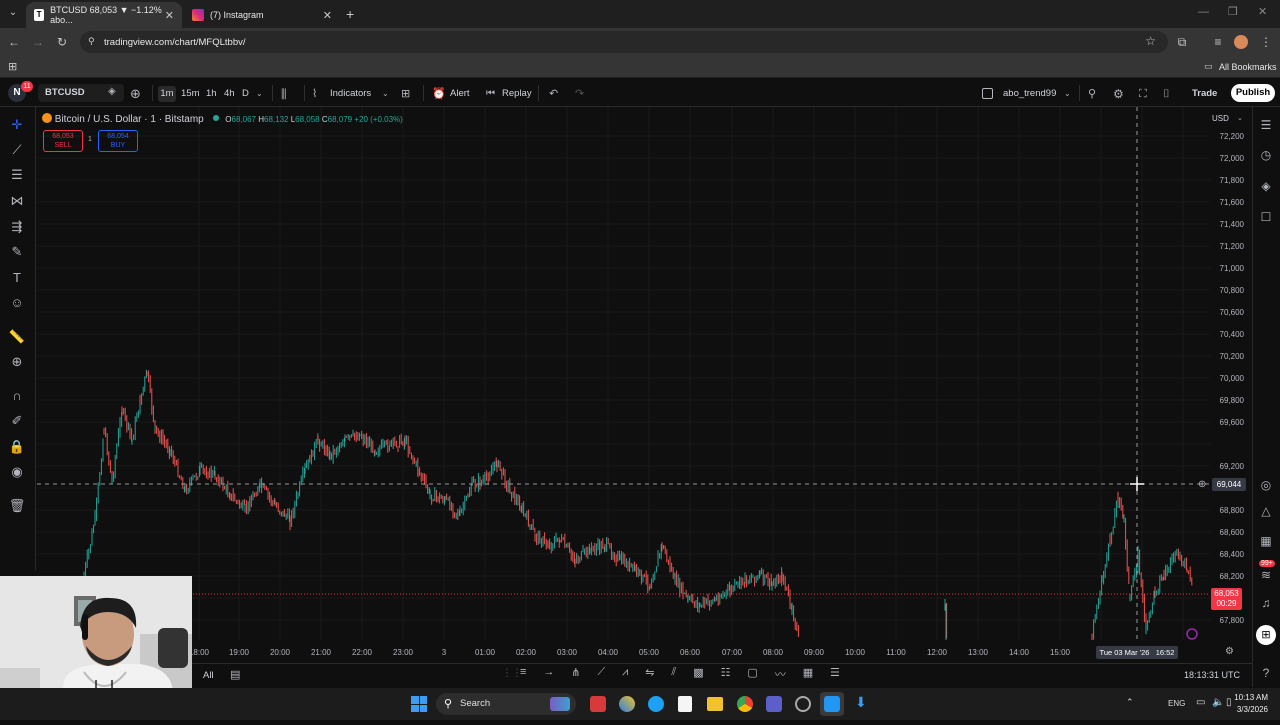 This screenshot has width=1280, height=725. What do you see at coordinates (1266, 42) in the screenshot?
I see `menu-icon: ⋮` at bounding box center [1266, 42].